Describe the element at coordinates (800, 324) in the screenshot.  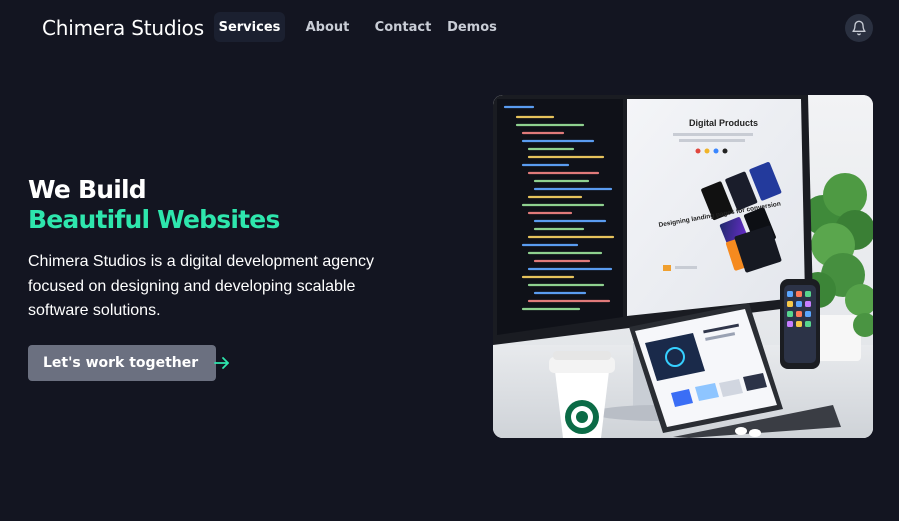
I see `phone` at that location.